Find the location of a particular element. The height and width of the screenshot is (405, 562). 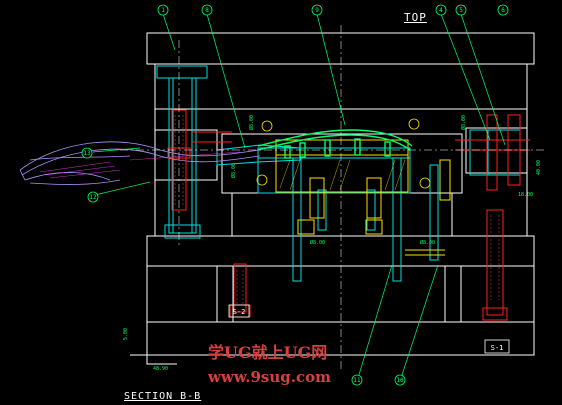

balloon-13-label: 13 is located at coordinates (87, 153).